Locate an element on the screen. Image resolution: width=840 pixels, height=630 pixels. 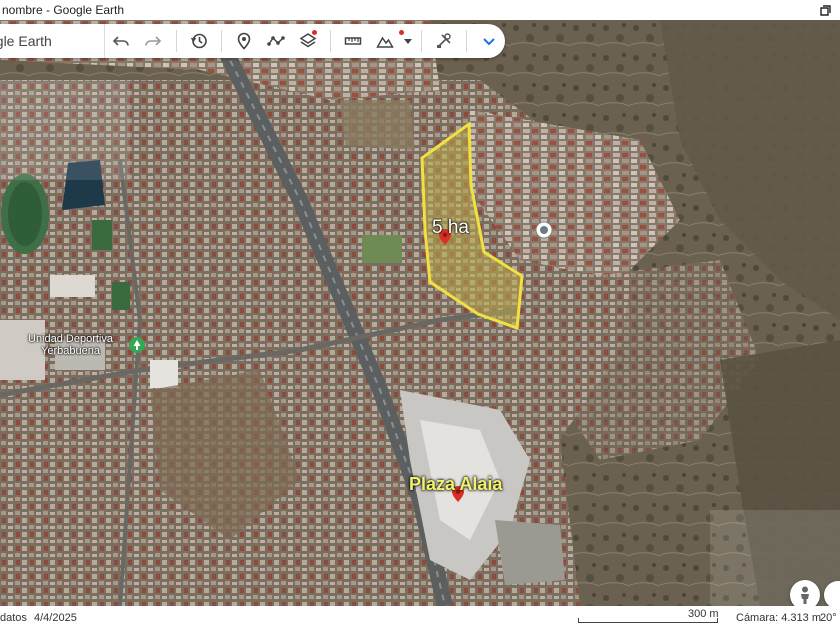
area-label: 5 ha is located at coordinates (450, 227).